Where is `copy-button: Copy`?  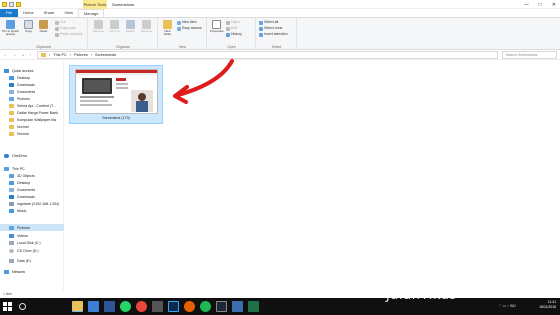
copy-button: Copy is located at coordinates (28, 26).